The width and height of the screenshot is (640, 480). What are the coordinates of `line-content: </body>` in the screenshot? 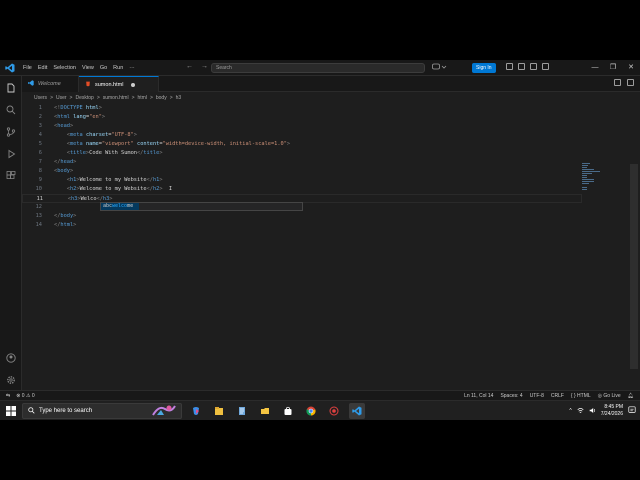 It's located at (65, 216).